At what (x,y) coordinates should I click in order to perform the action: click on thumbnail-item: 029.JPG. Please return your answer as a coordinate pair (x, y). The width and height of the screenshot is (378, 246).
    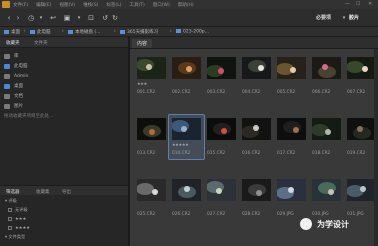
    Looking at the image, I should click on (291, 198).